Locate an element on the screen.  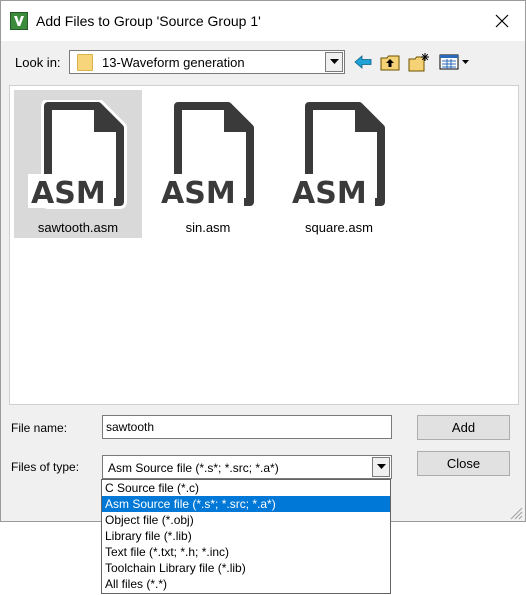
view-menu-button is located at coordinates (455, 62).